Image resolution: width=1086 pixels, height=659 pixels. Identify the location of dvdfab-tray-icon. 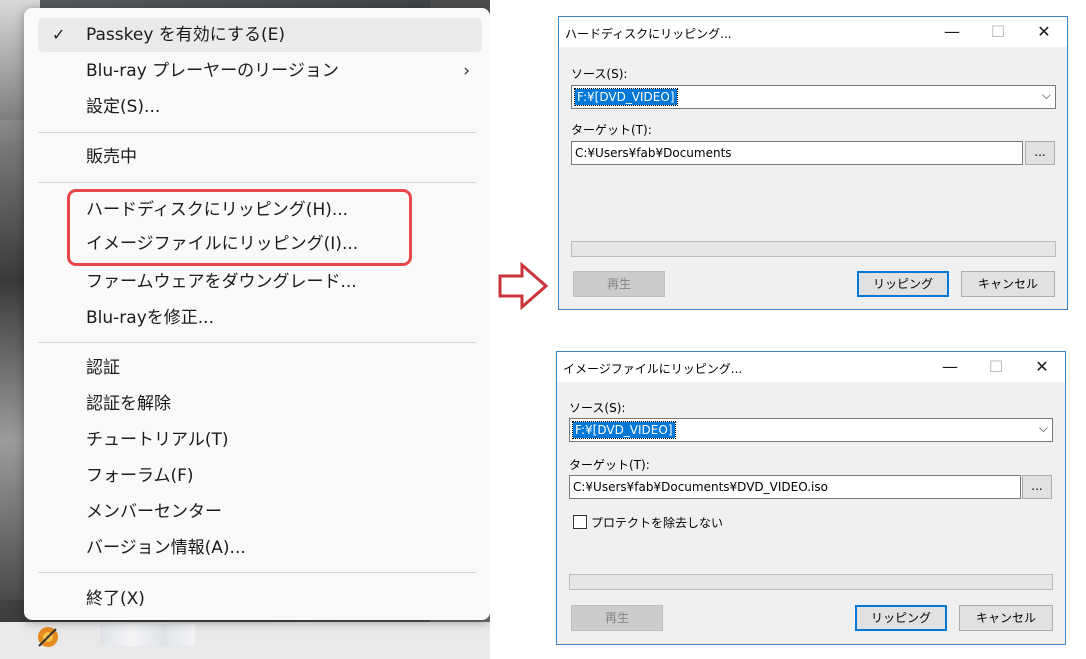
(49, 637).